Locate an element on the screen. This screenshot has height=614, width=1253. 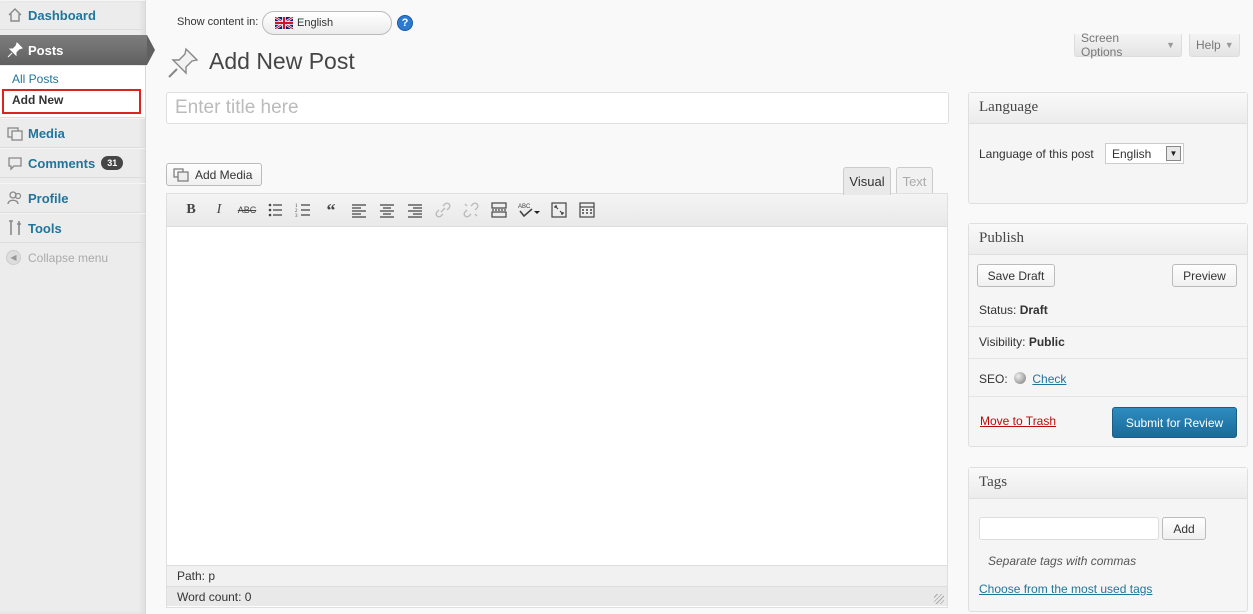
menu-item-dashboard: Dashboard is located at coordinates (72, 15).